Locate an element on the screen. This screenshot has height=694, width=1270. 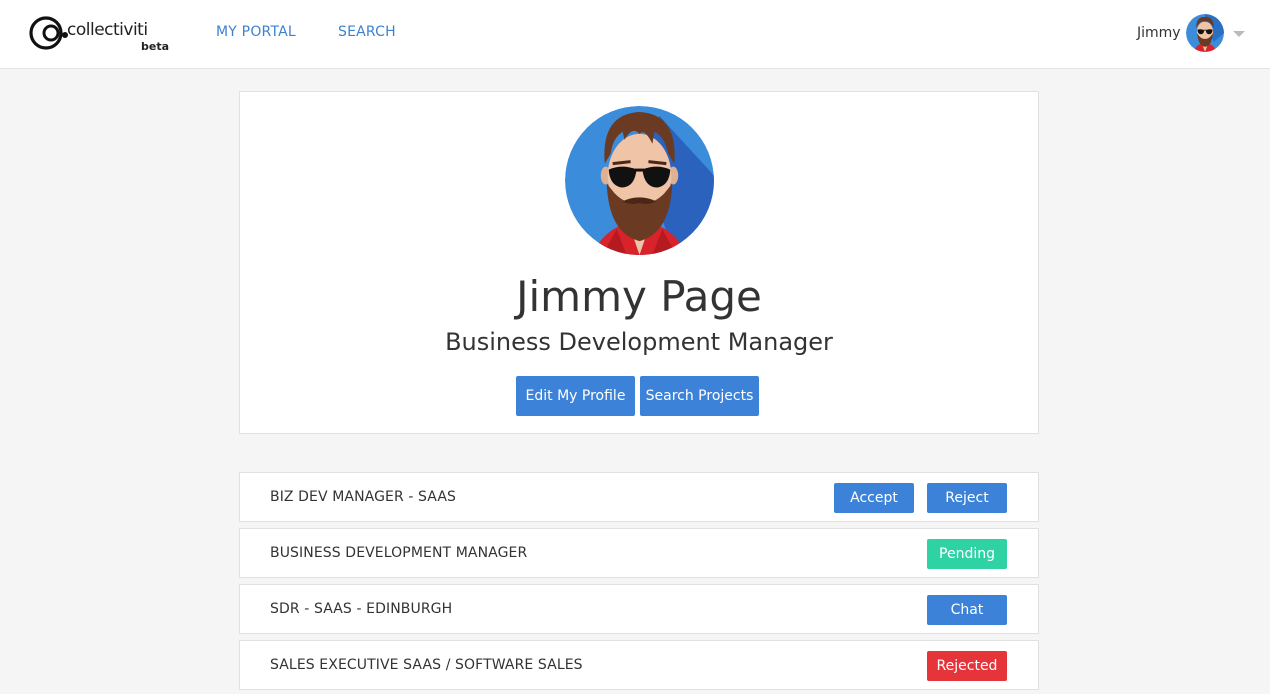
brand-logo: collectiviti beta is located at coordinates (101, 36).